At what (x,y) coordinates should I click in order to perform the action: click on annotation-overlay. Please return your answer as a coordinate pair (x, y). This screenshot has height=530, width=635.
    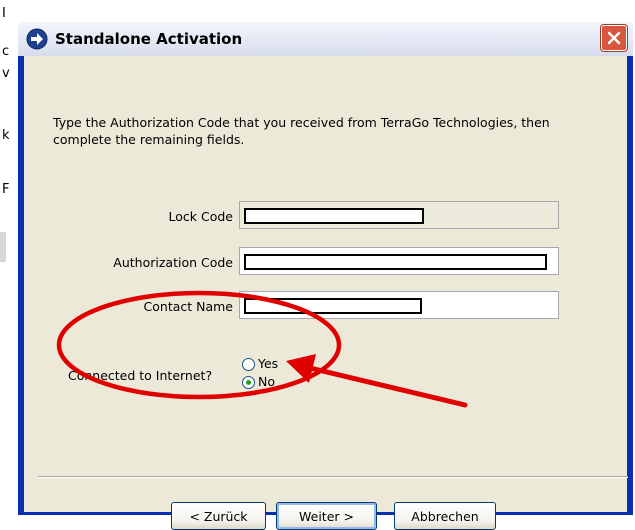
    Looking at the image, I should click on (262, 349).